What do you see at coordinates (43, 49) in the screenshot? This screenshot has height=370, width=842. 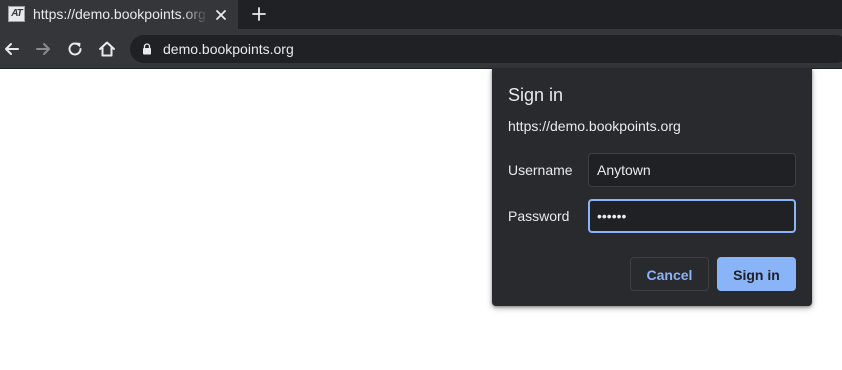 I see `forward-button` at bounding box center [43, 49].